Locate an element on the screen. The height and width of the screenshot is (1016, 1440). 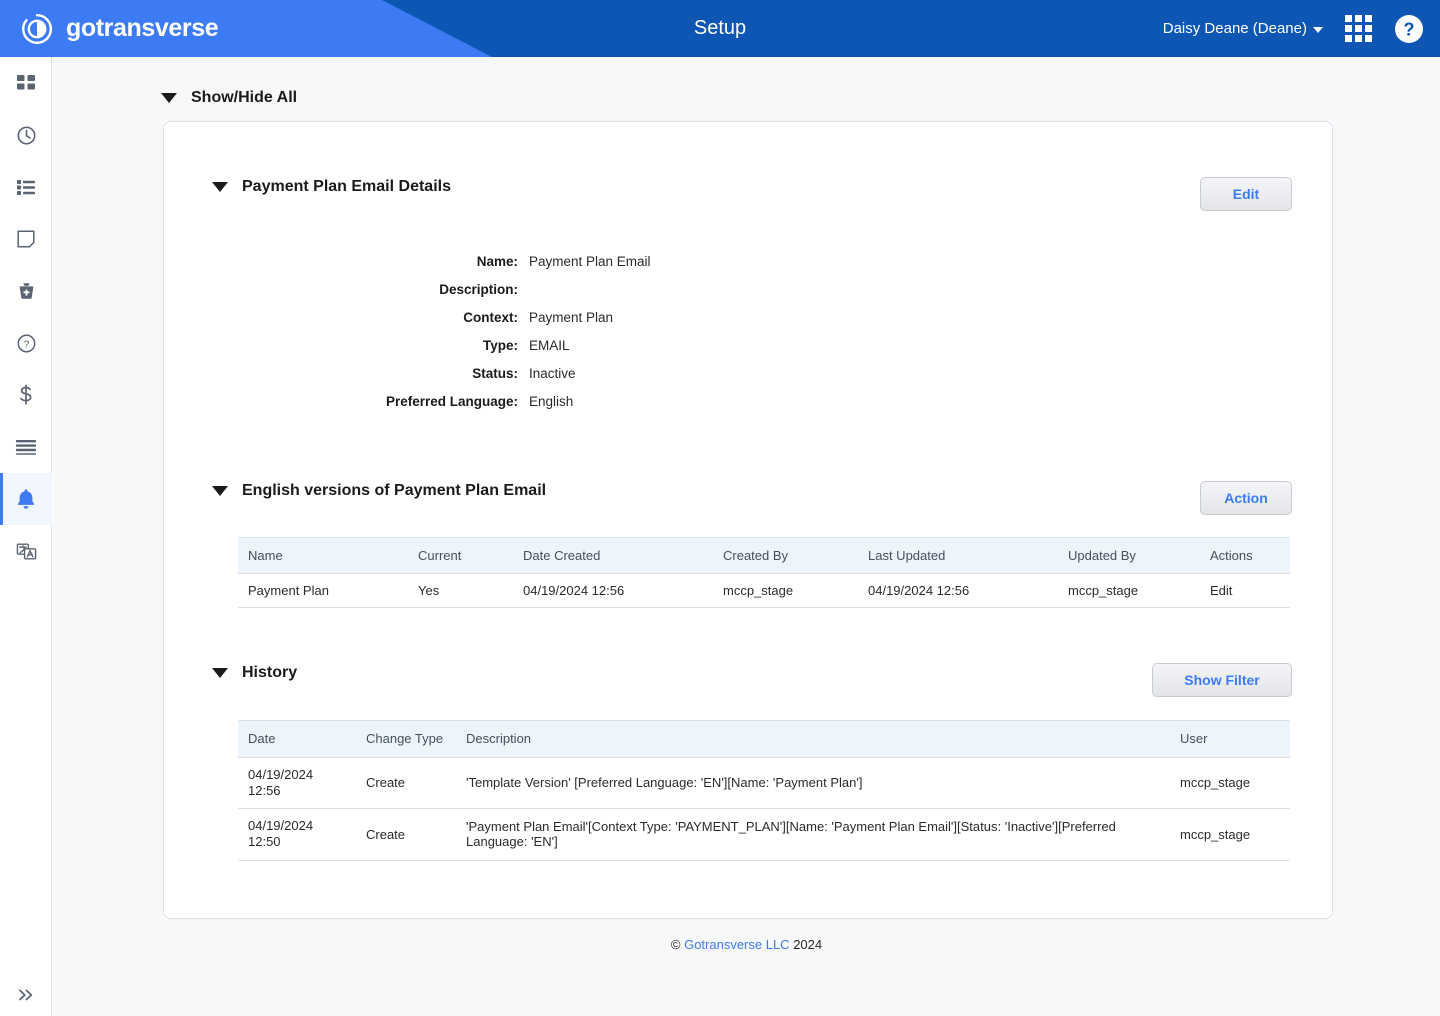
help-circle-icon: ? is located at coordinates (1409, 29).